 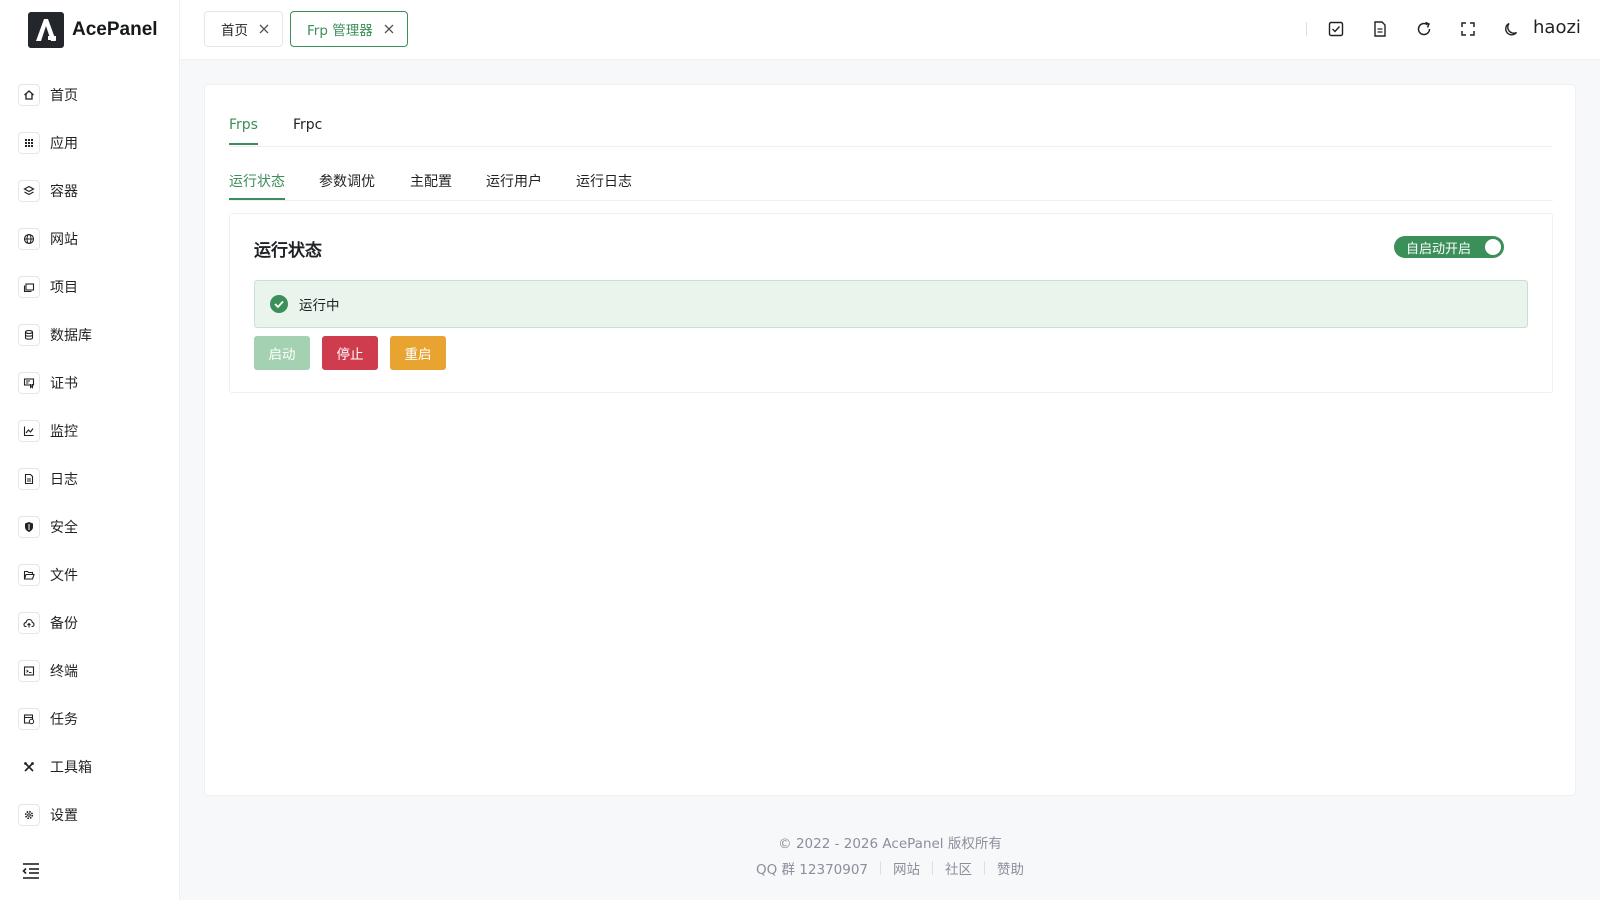 I want to click on folder-open-icon, so click(x=29, y=575).